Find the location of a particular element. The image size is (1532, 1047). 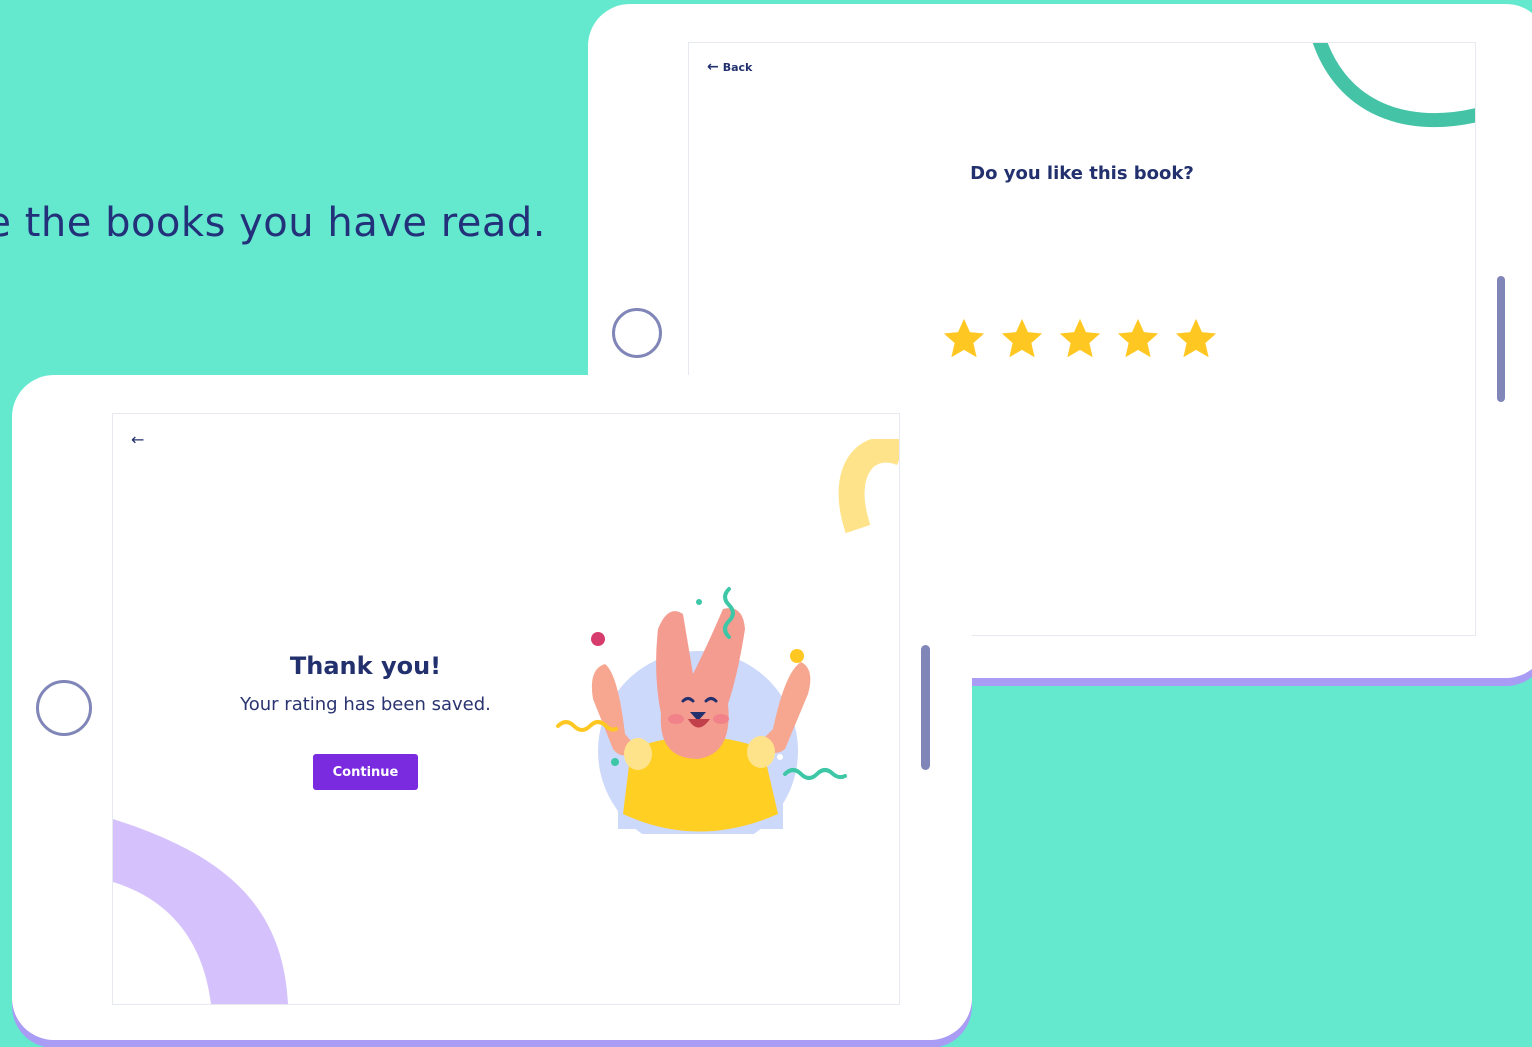

purple-arc-decoration is located at coordinates (200, 911).